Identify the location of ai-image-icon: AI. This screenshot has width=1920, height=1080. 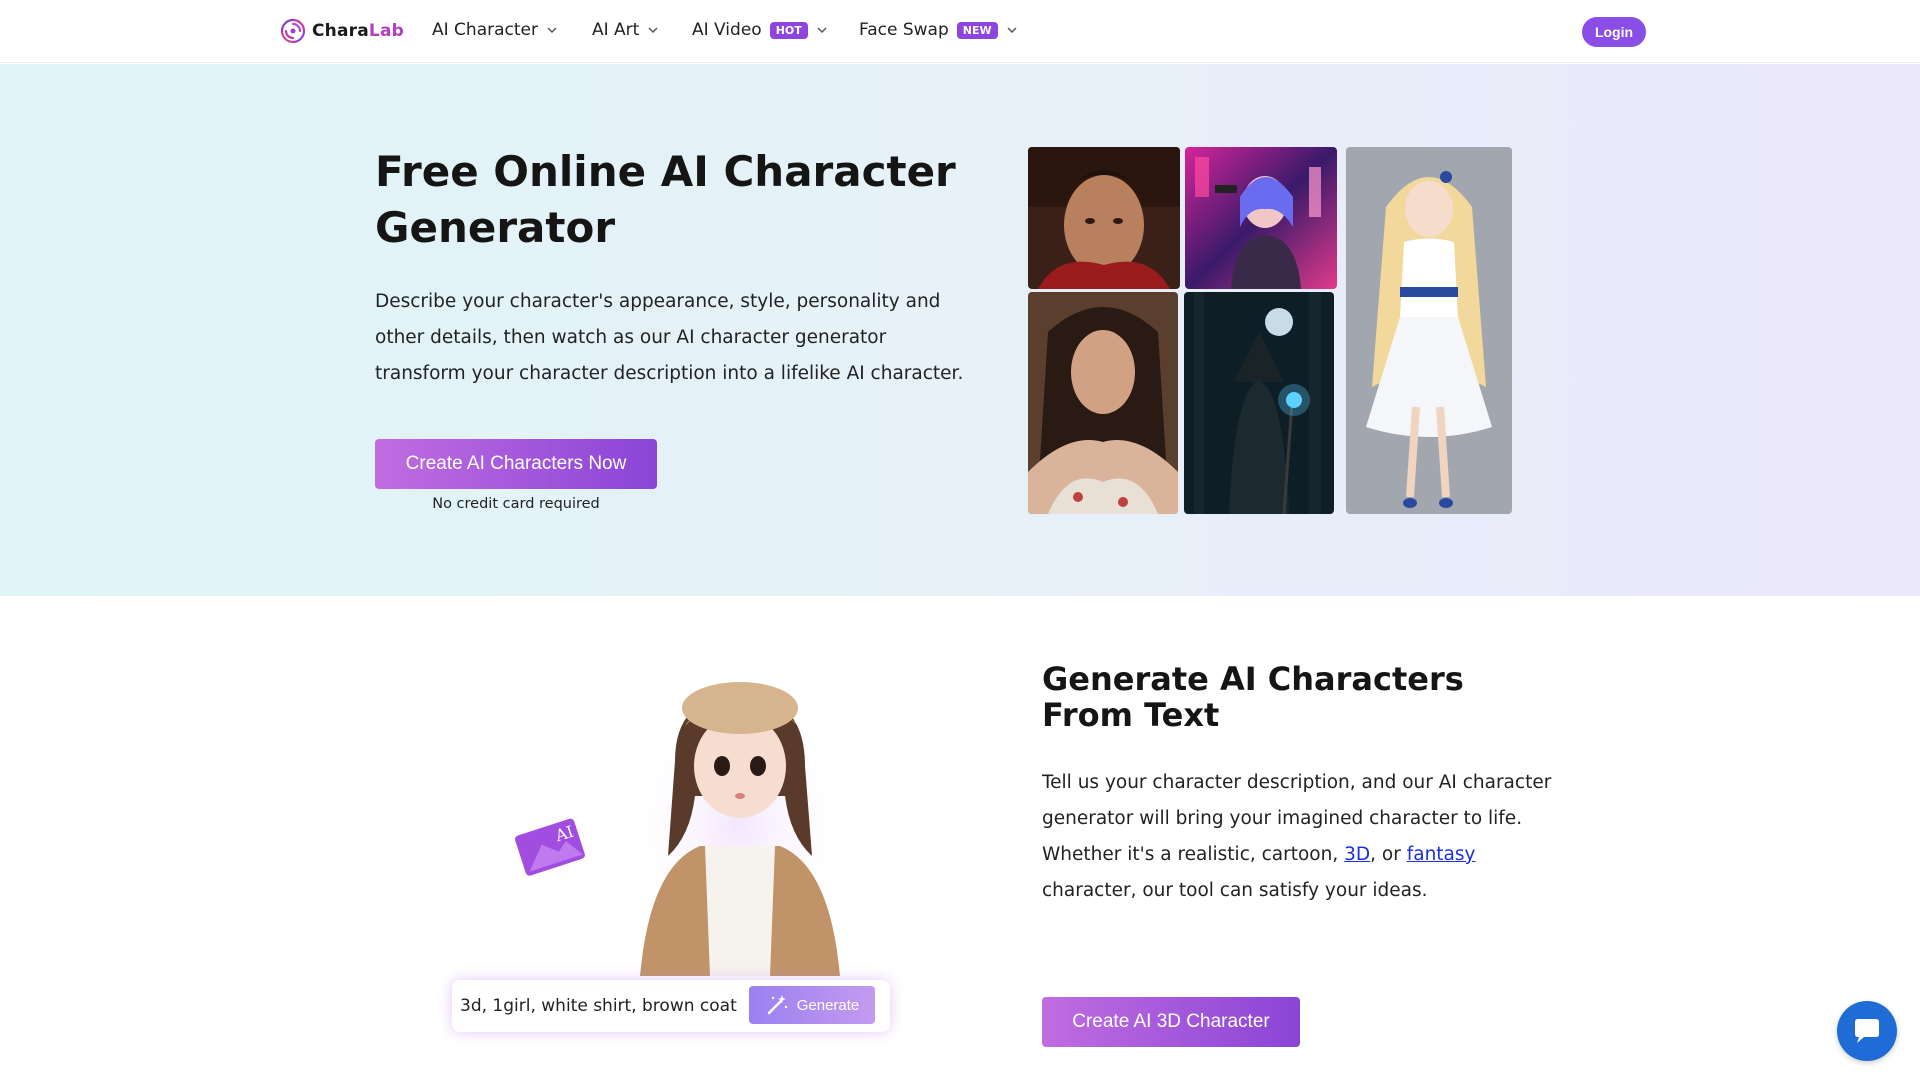
(550, 844).